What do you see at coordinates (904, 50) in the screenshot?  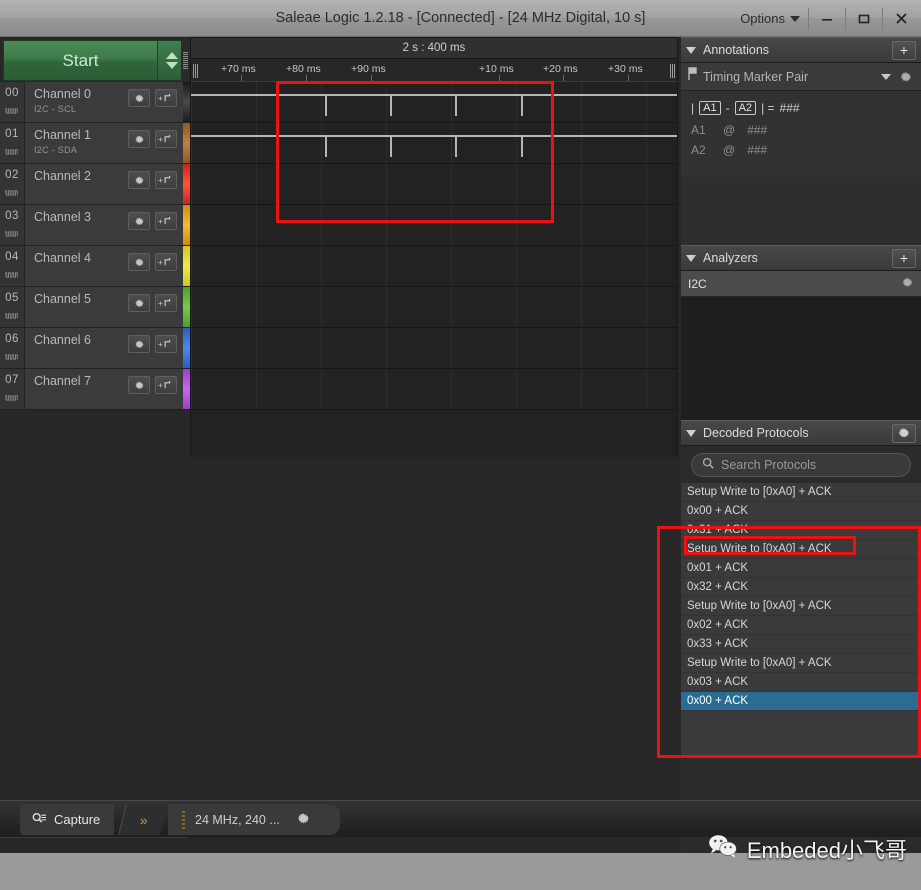 I see `add-annotation-button: +` at bounding box center [904, 50].